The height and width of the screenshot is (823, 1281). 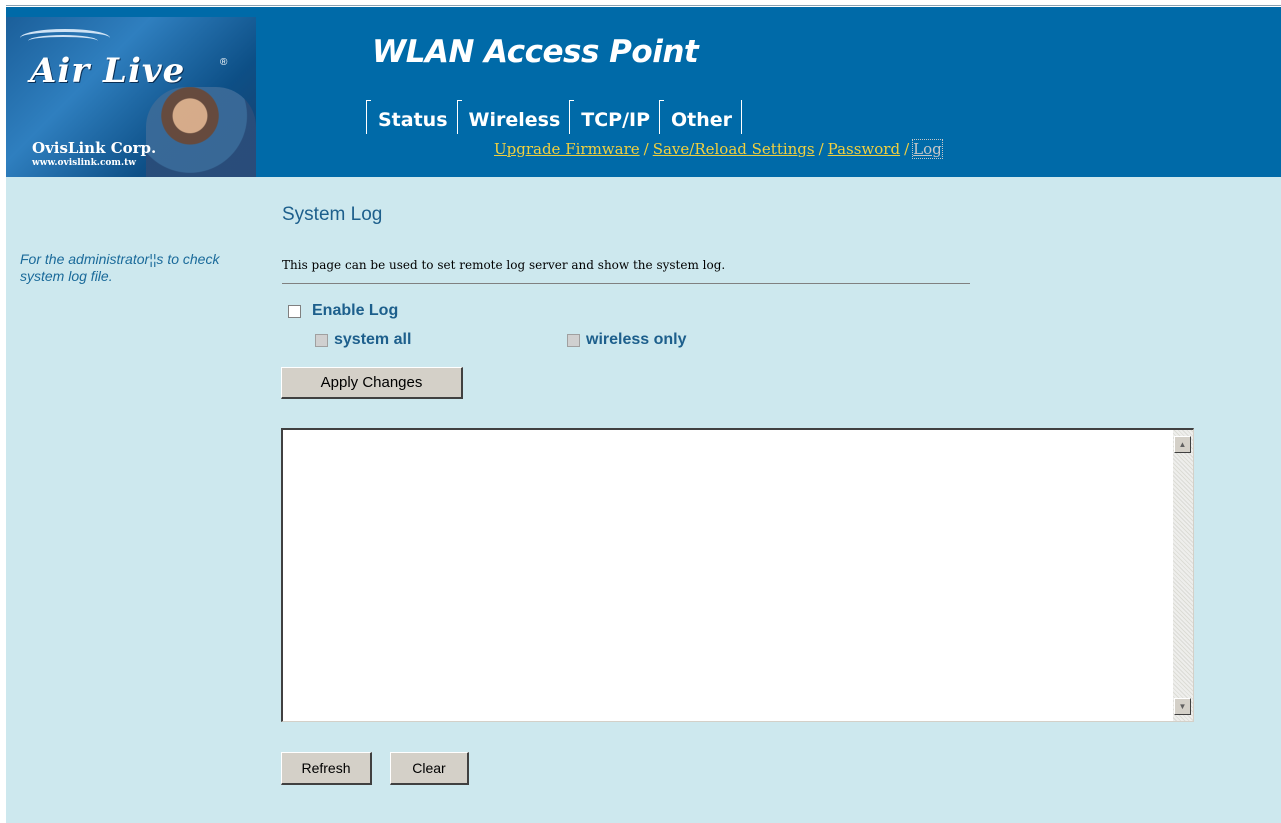 I want to click on wireless-only-row: wireless only, so click(x=627, y=340).